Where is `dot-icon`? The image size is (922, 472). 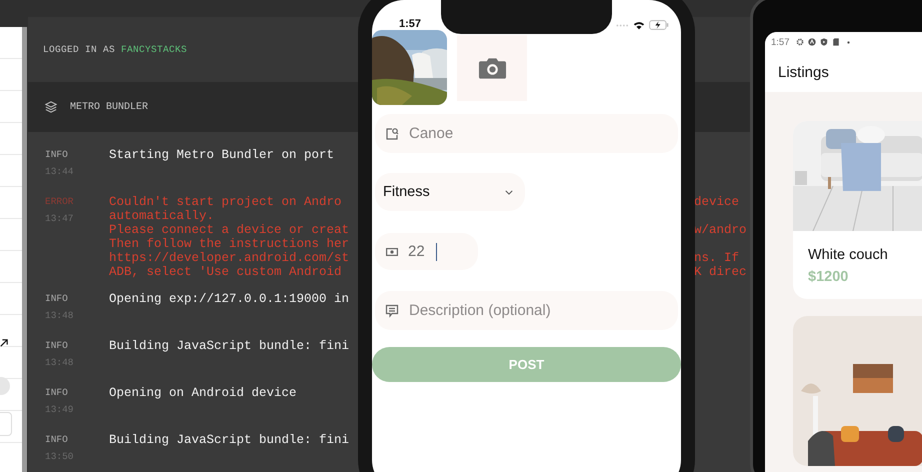 dot-icon is located at coordinates (848, 42).